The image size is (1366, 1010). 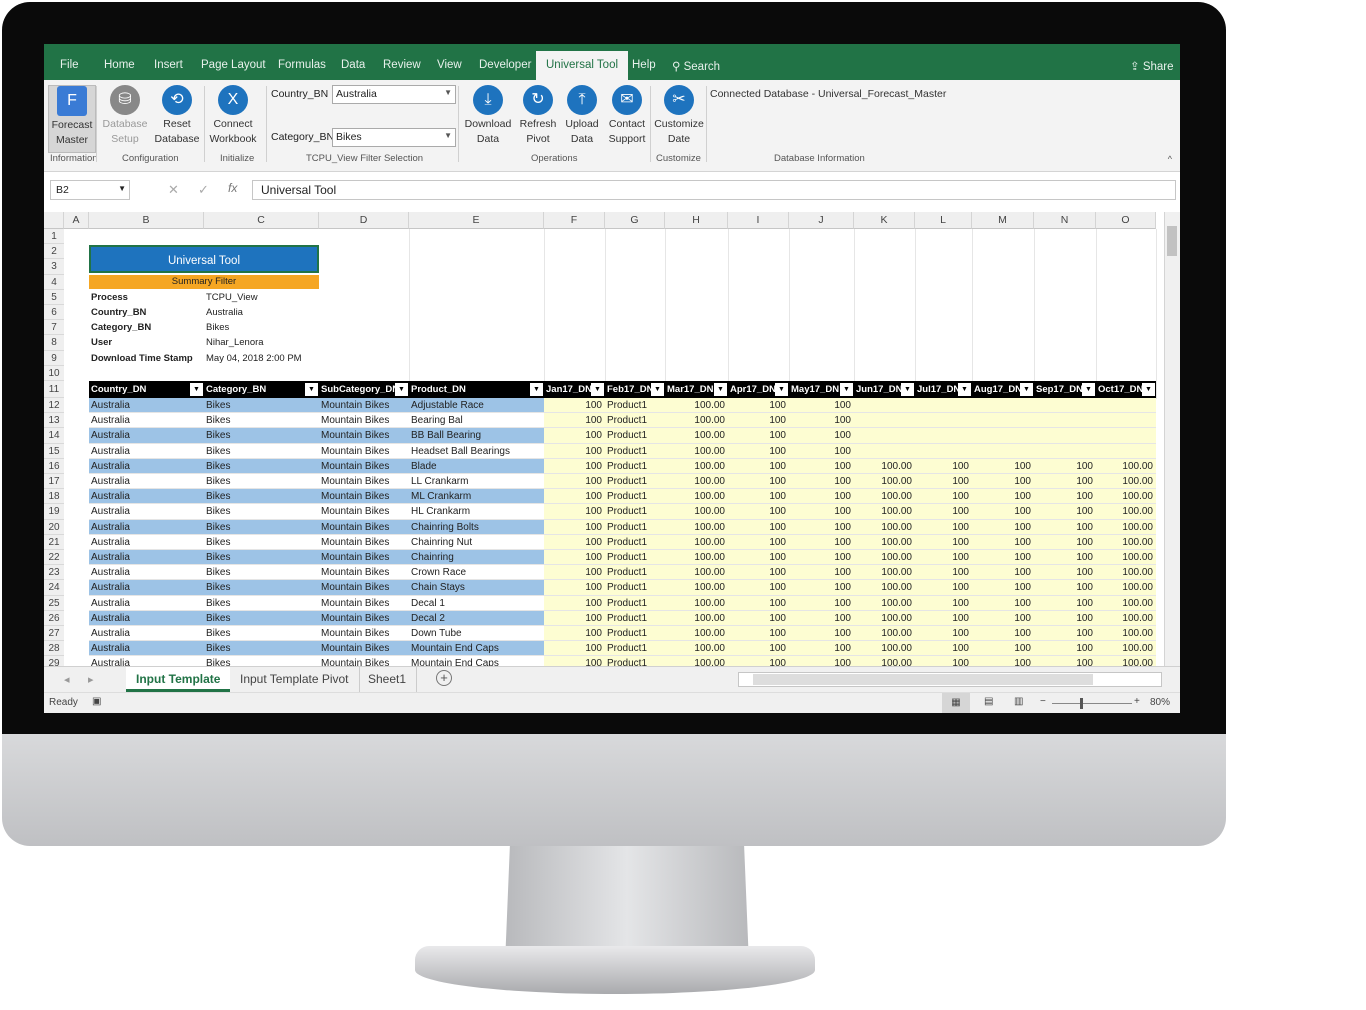 What do you see at coordinates (295, 679) in the screenshot?
I see `sheet-tab-input-template-pivot: Input Template Pivot` at bounding box center [295, 679].